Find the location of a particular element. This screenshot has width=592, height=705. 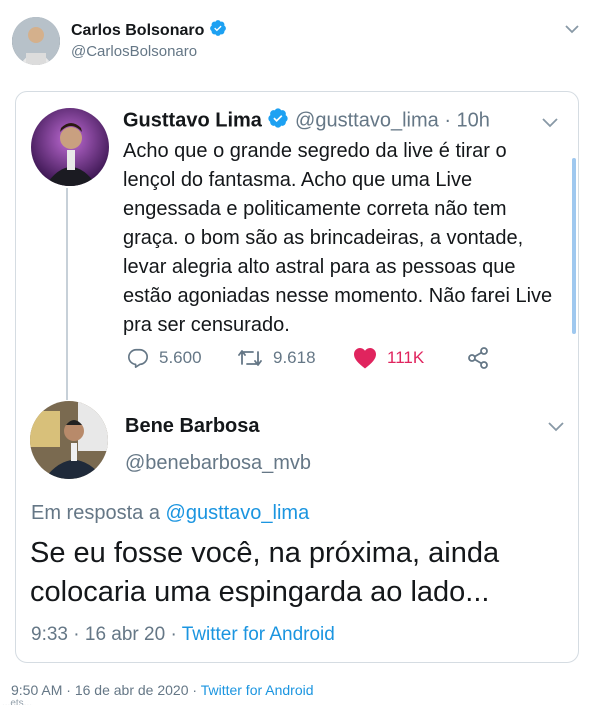

bene-handle: @benebarbosa_mvb is located at coordinates (218, 463).